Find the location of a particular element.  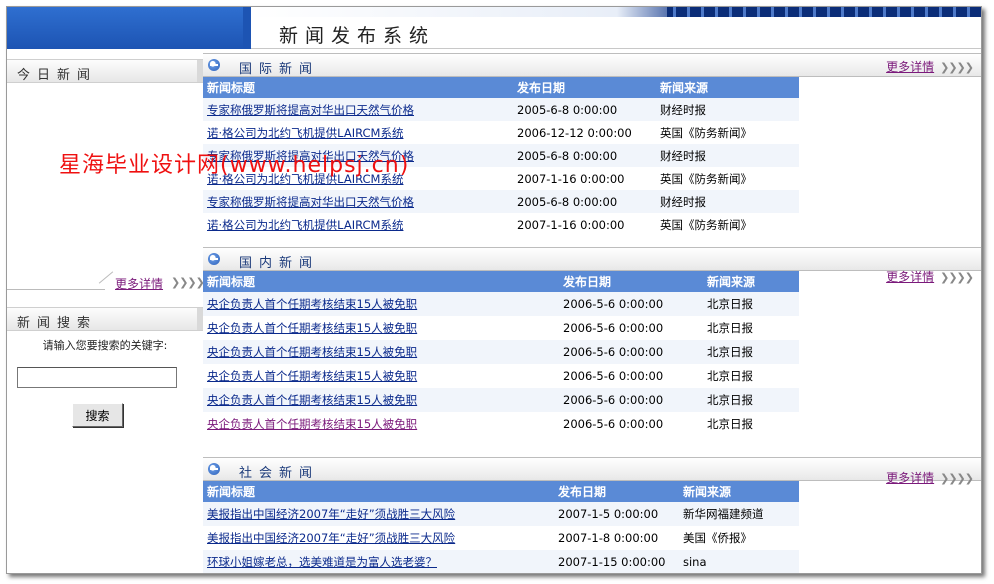

international-more-link: 更多详情 is located at coordinates (910, 67).